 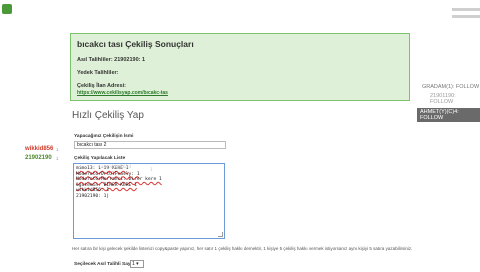 I want to click on winners-label: Asıl Talihliler: 21902190: 1, so click(x=111, y=60).